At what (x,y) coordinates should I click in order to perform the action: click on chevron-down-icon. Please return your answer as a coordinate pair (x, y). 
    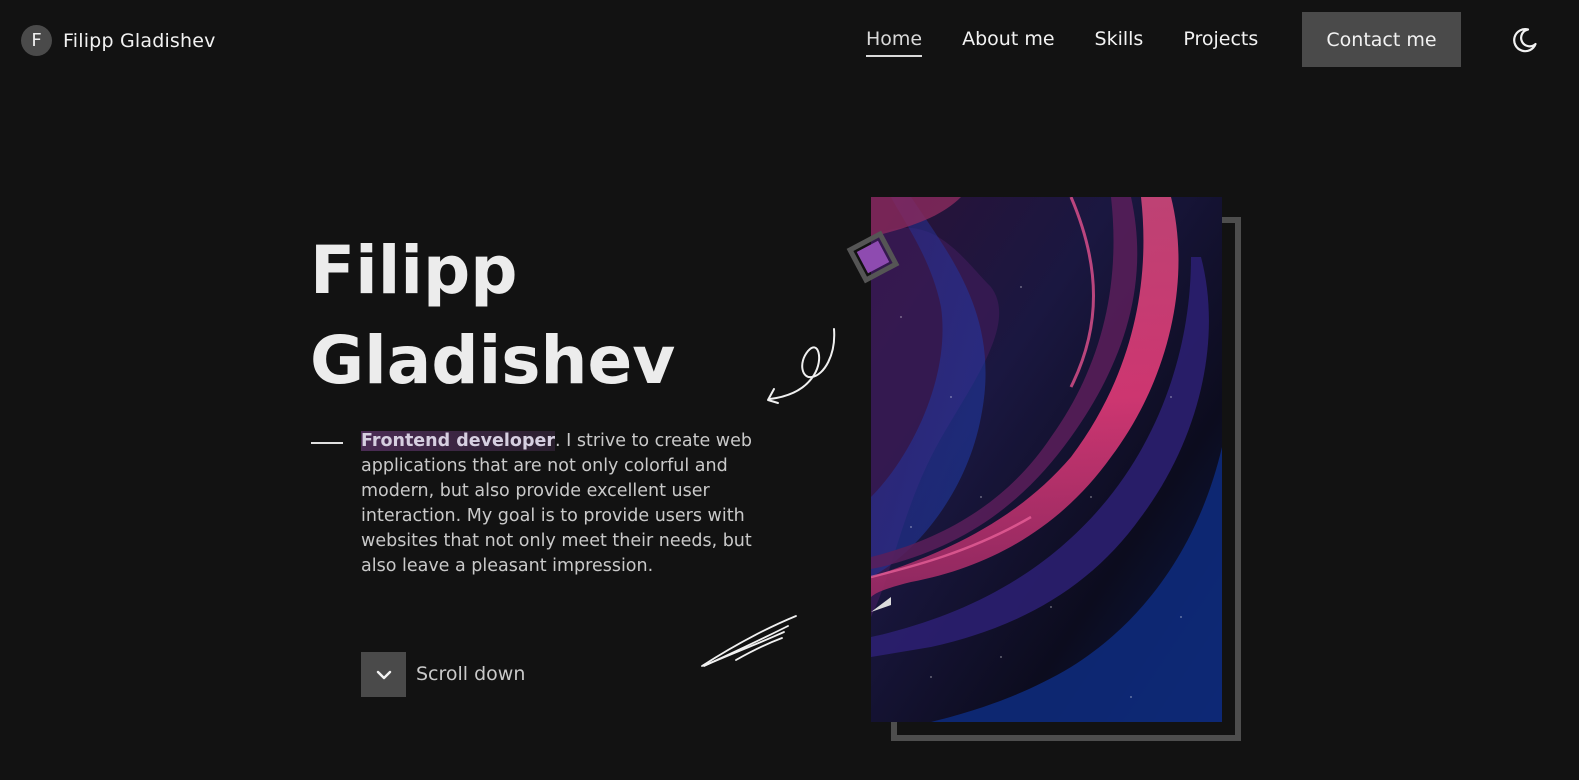
    Looking at the image, I should click on (383, 674).